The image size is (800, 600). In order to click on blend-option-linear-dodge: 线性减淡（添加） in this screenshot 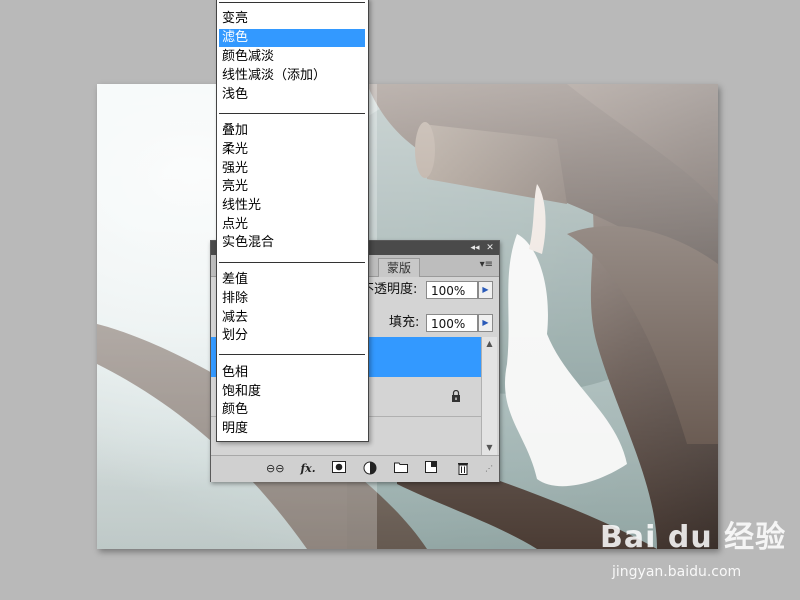, I will do `click(292, 76)`.